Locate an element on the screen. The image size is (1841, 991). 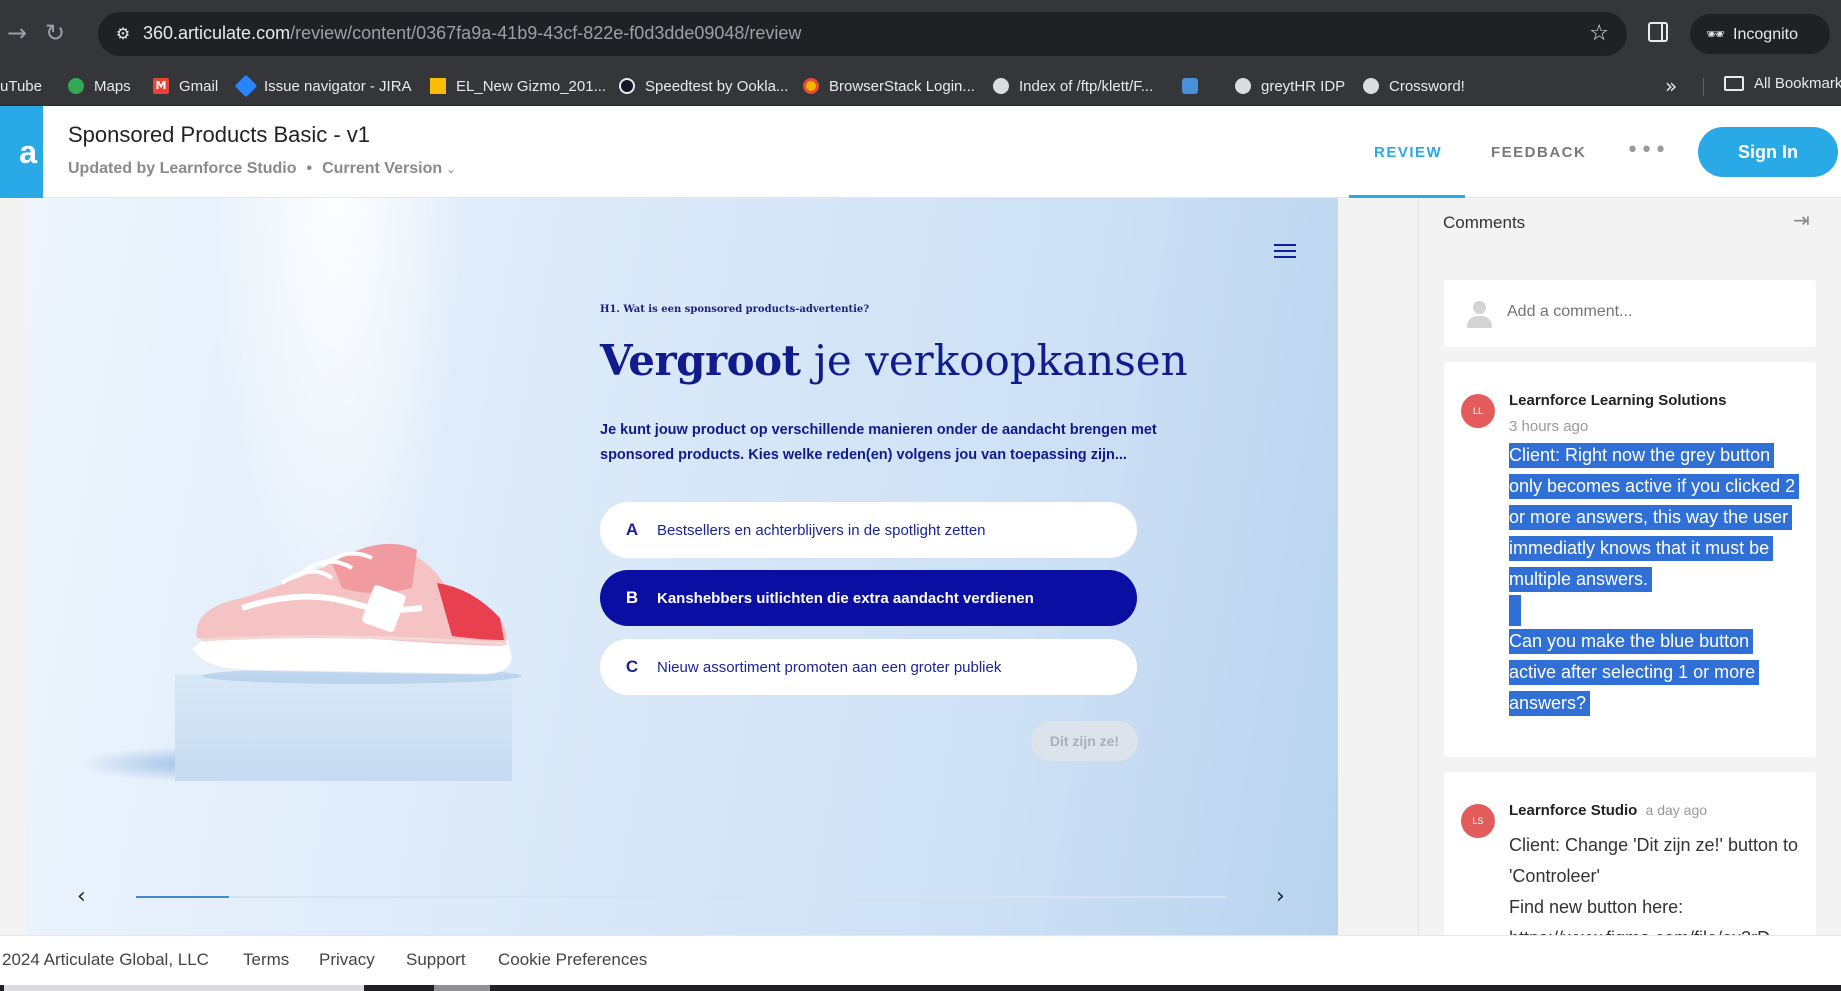
bookmark-maps: Maps is located at coordinates (99, 86).